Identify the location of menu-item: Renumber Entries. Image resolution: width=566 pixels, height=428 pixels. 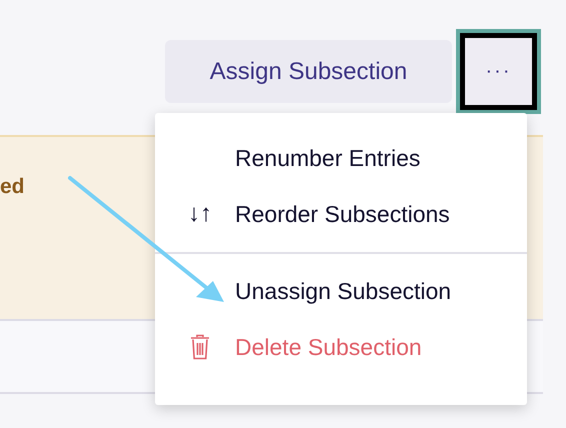
(341, 158).